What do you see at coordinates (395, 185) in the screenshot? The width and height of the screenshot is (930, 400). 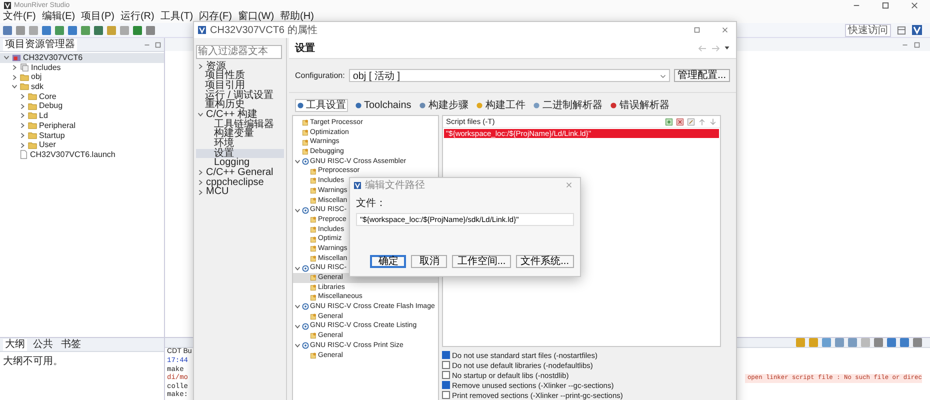 I see `dialog-title: 编辑文件路径` at bounding box center [395, 185].